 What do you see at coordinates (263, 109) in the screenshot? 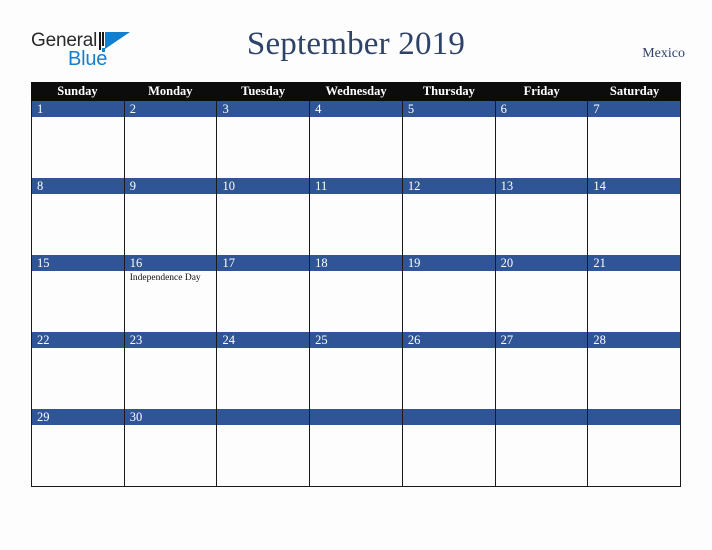
I see `day-number: 3` at bounding box center [263, 109].